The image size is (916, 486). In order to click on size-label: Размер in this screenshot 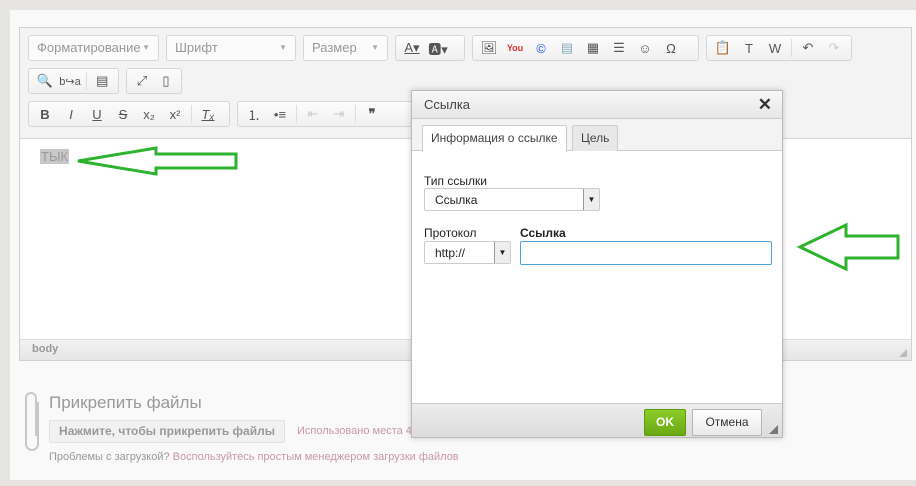, I will do `click(334, 47)`.